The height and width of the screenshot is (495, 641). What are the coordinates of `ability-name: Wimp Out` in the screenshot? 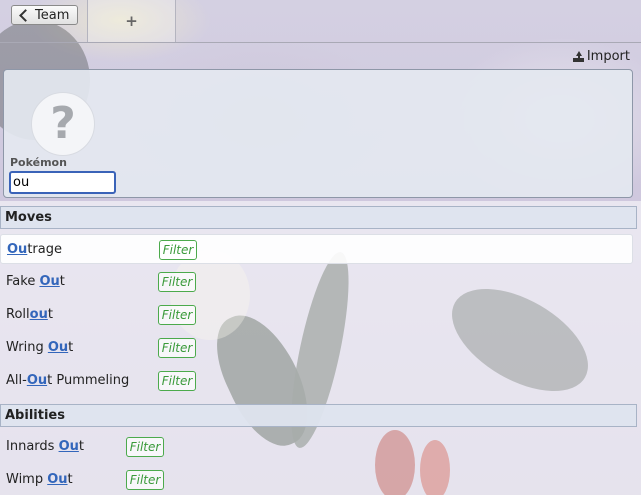 It's located at (39, 479).